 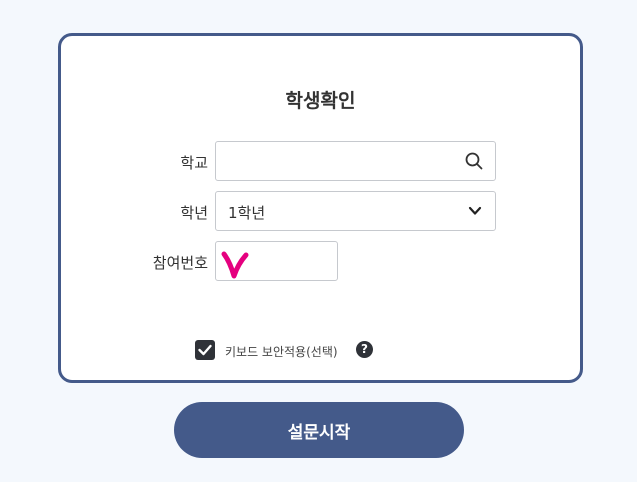 I want to click on keyboard-security-label: 키보드 보안적용(선택), so click(x=281, y=352).